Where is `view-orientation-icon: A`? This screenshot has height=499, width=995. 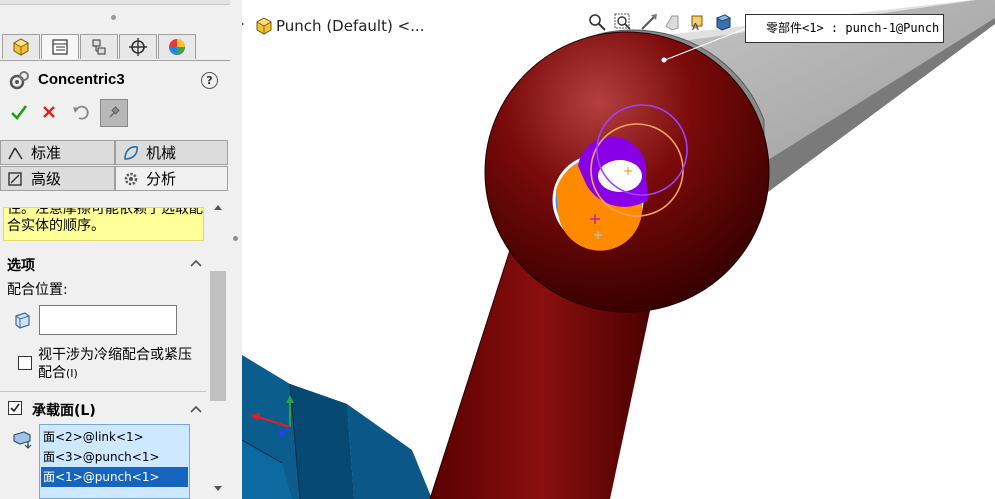 view-orientation-icon: A is located at coordinates (697, 22).